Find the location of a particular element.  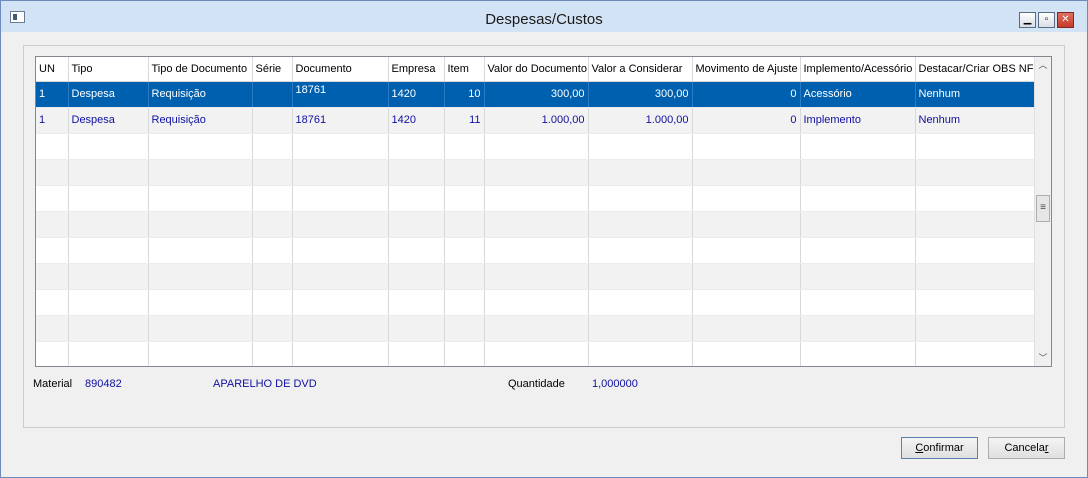

window-title: Despesas/Custos is located at coordinates (544, 19).